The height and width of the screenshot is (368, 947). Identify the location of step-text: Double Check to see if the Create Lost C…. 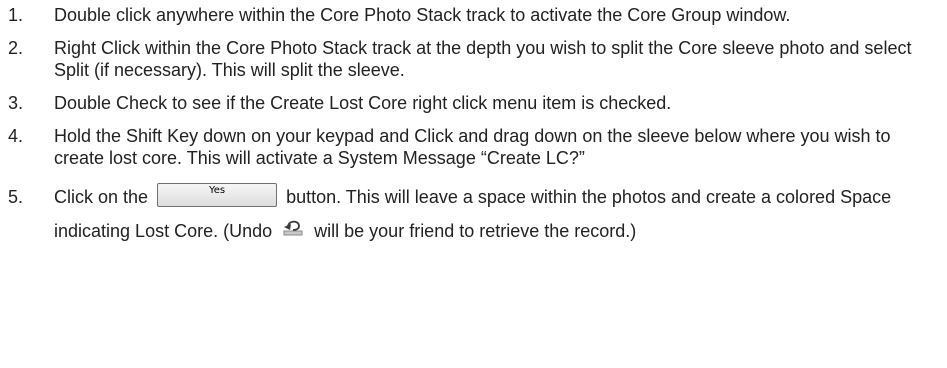
(363, 103).